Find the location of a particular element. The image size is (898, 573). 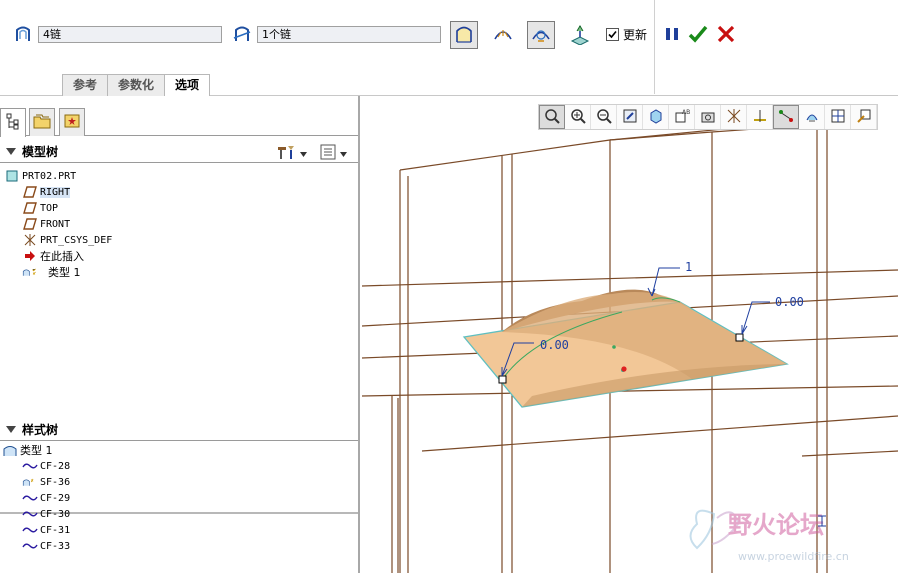

tree-item-style-feature: 类型 1 is located at coordinates (51, 272).